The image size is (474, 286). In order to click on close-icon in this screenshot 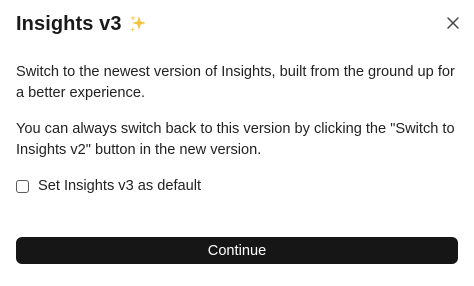, I will do `click(453, 23)`.